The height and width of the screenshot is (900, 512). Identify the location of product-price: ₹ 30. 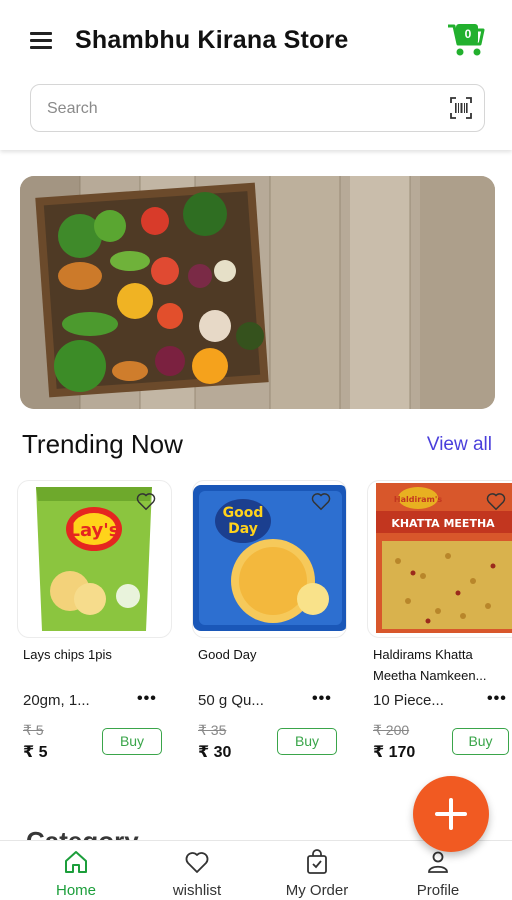
(215, 752).